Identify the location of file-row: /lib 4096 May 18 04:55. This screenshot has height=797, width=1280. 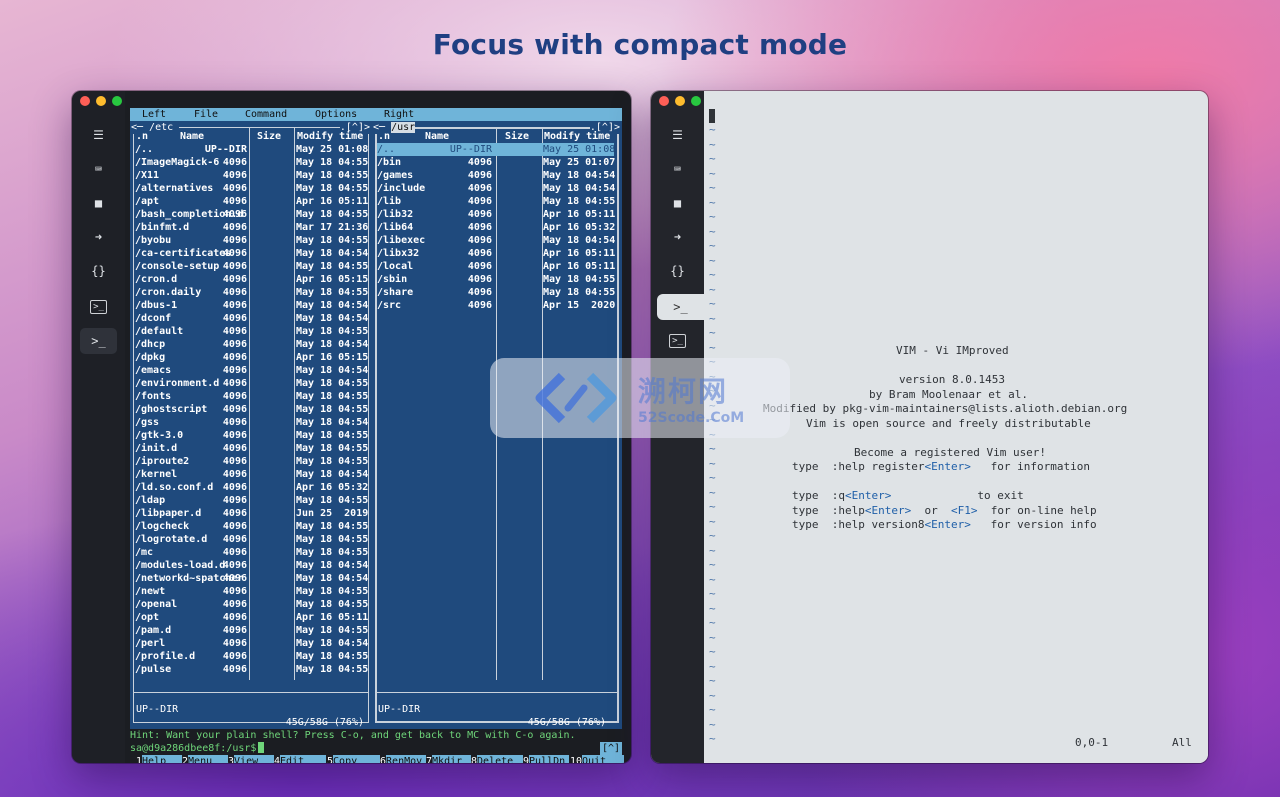
(496, 201).